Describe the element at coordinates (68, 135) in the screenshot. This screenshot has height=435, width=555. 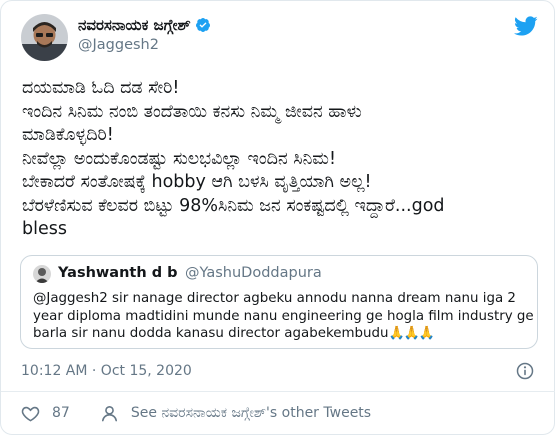
I see `tweet-line: ಮಾಡಿಕೊಳ್ಳದಿರಿ!` at that location.